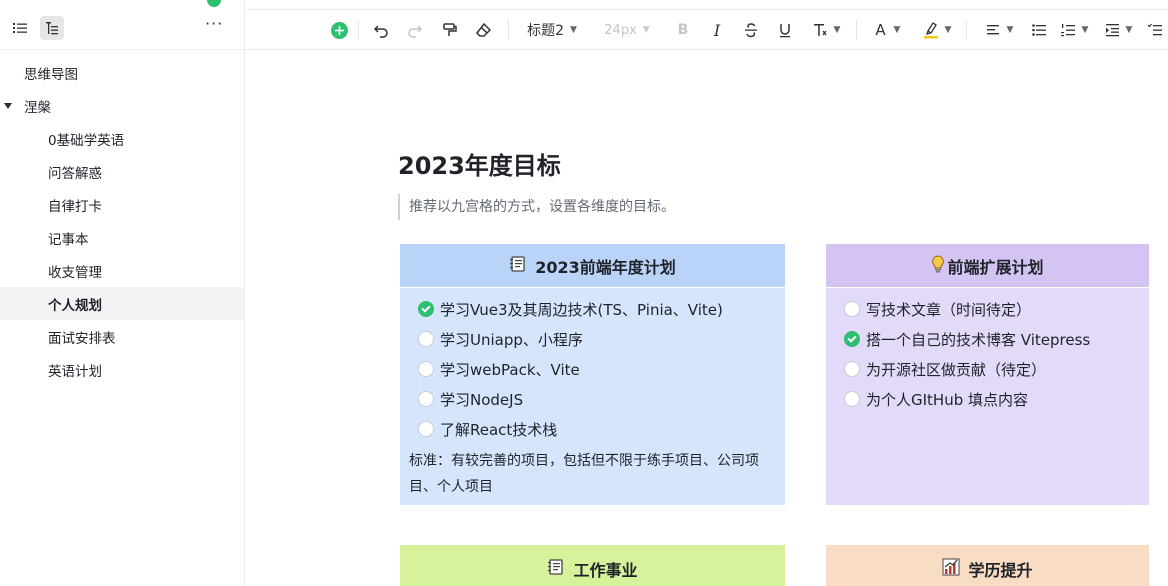  I want to click on task-list-icon, so click(1155, 30).